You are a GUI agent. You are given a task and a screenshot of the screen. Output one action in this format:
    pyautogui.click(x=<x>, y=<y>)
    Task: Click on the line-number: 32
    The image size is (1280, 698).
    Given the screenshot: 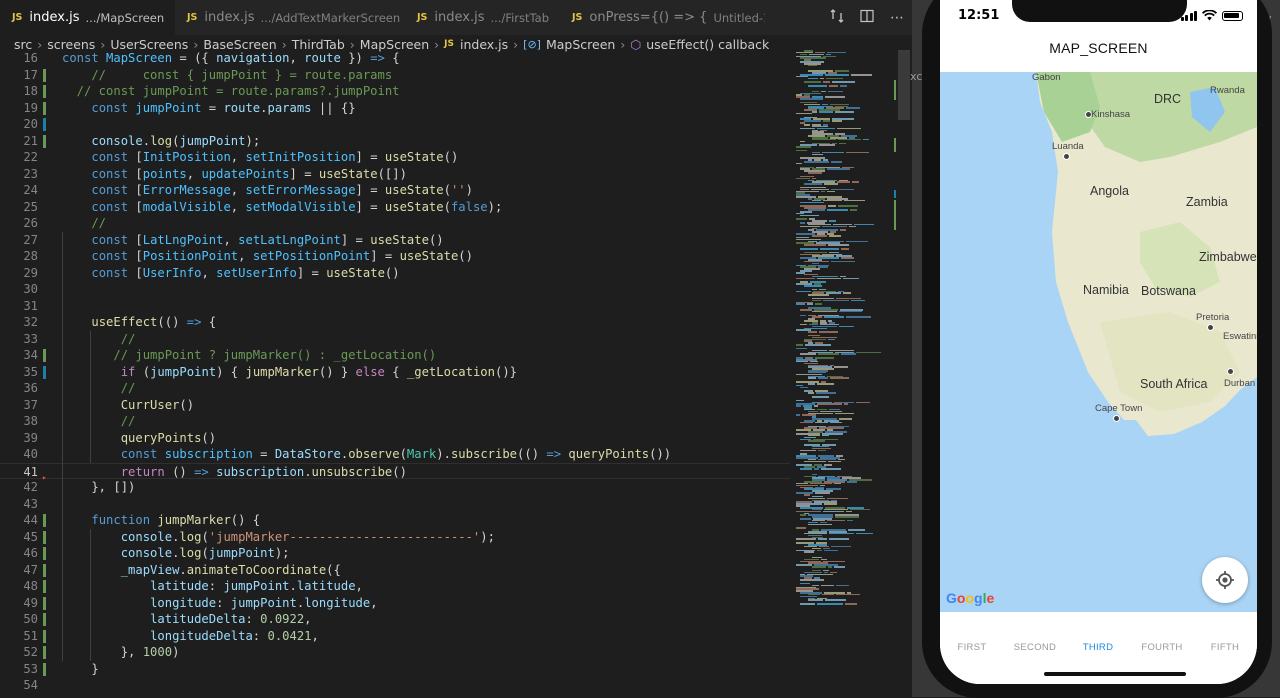 What is the action you would take?
    pyautogui.click(x=19, y=322)
    